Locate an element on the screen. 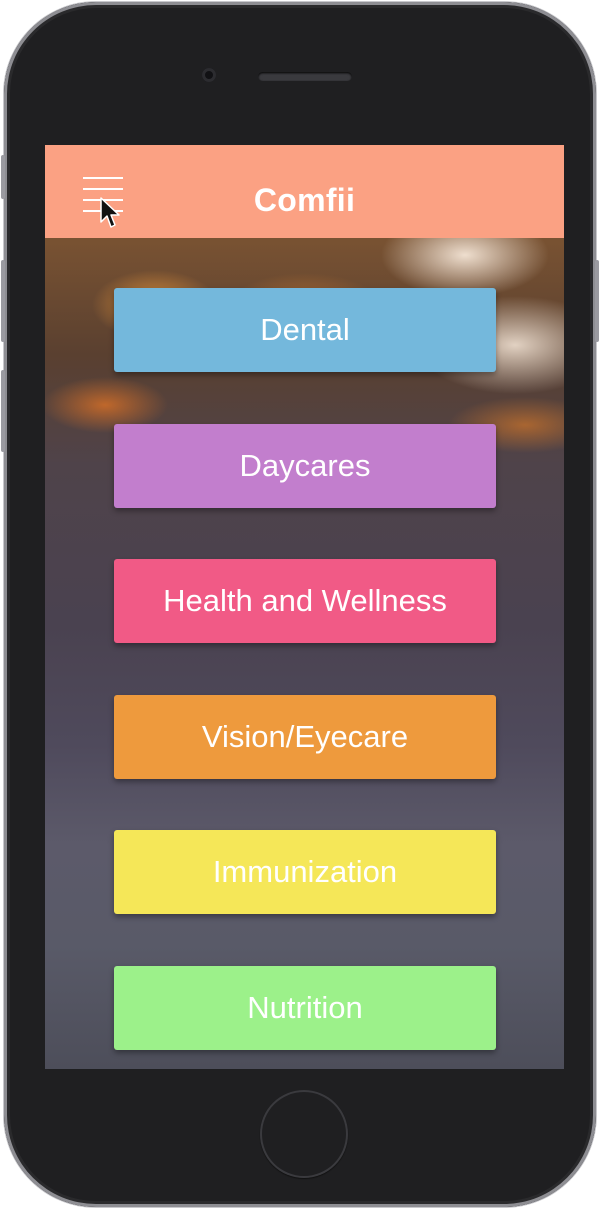 The height and width of the screenshot is (1211, 600). category-button-nutrition: Nutrition is located at coordinates (305, 1008).